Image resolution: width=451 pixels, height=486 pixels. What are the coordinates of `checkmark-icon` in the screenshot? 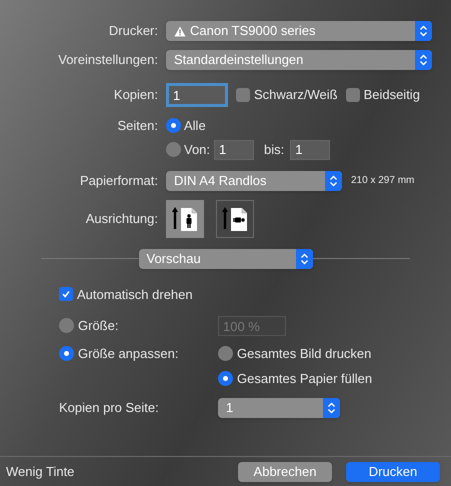 It's located at (66, 294).